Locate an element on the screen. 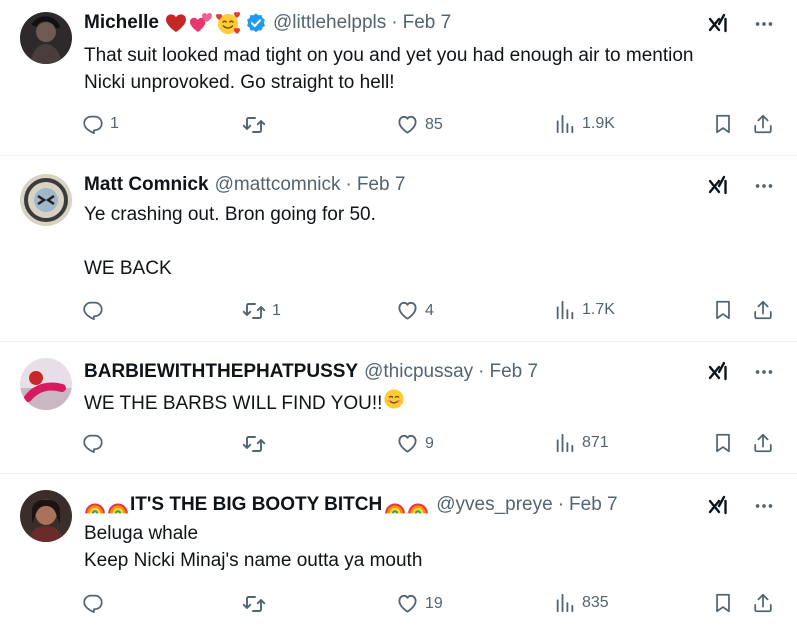 This screenshot has width=797, height=628. like-count: 4 is located at coordinates (429, 310).